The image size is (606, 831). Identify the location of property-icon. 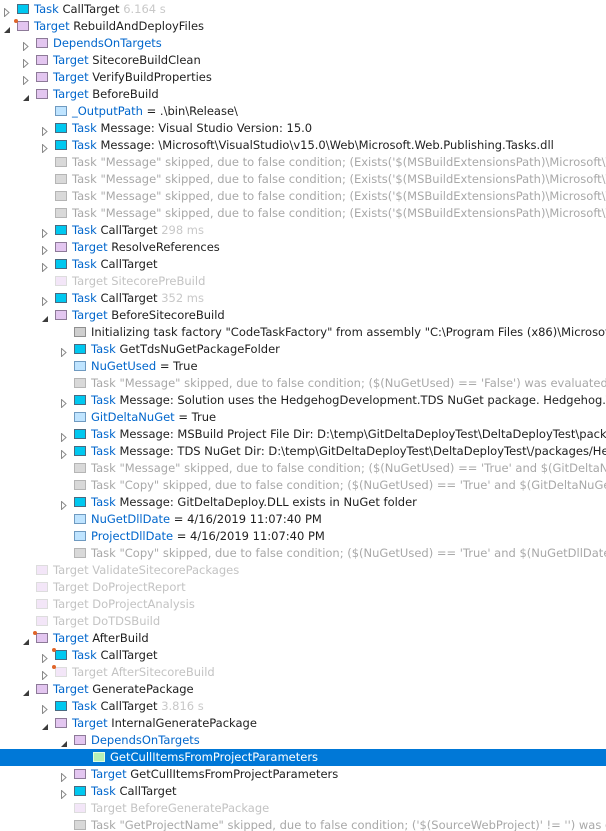
(80, 535).